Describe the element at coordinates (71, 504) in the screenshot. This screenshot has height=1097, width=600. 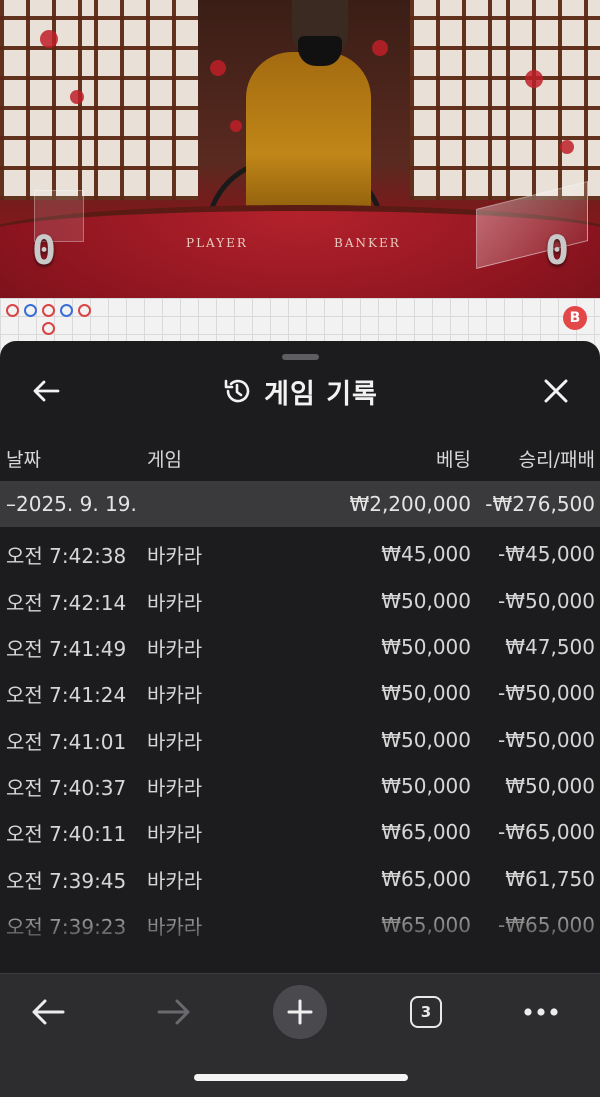
I see `summary-date: –2025. 9. 19.` at that location.